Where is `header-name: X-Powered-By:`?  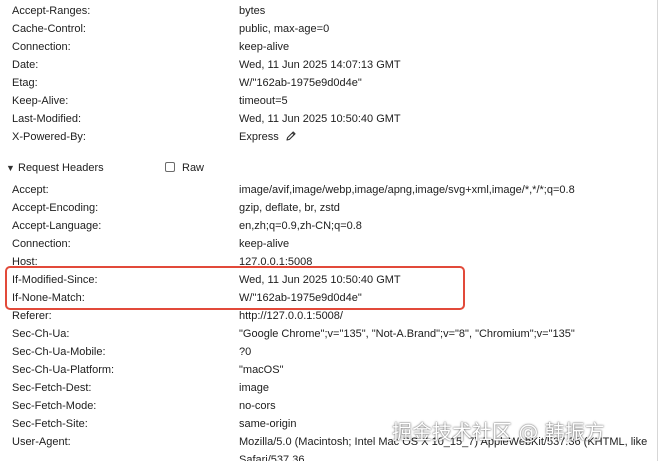 header-name: X-Powered-By: is located at coordinates (49, 137).